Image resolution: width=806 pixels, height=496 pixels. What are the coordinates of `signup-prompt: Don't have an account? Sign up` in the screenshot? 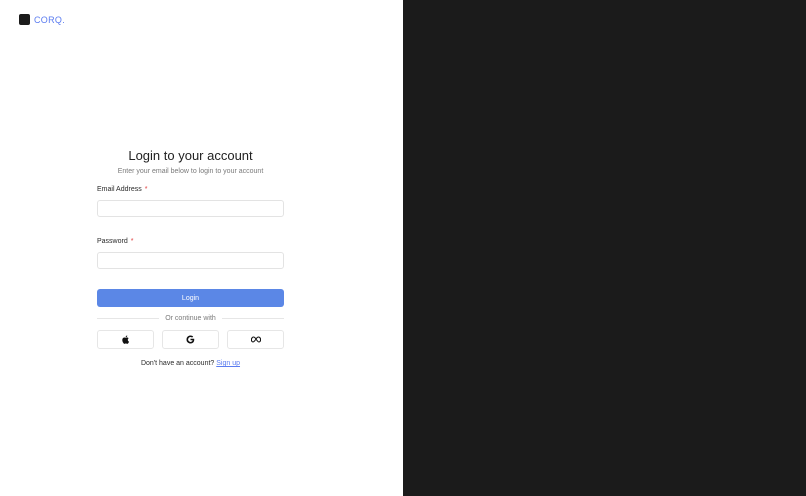 It's located at (190, 363).